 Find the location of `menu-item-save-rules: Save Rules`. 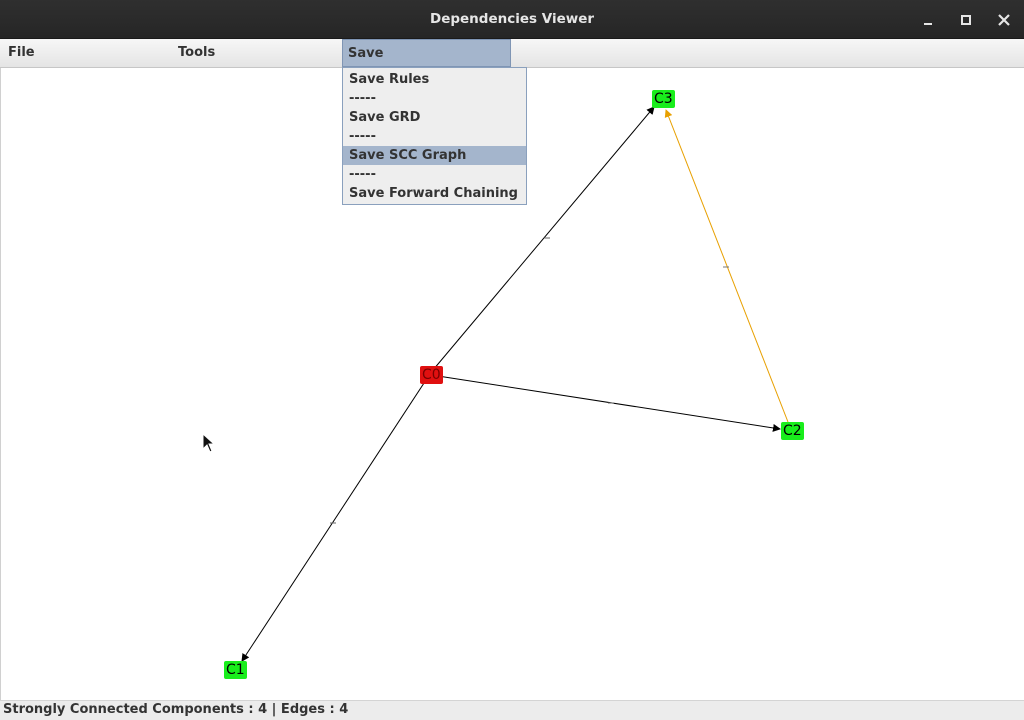

menu-item-save-rules: Save Rules is located at coordinates (434, 79).